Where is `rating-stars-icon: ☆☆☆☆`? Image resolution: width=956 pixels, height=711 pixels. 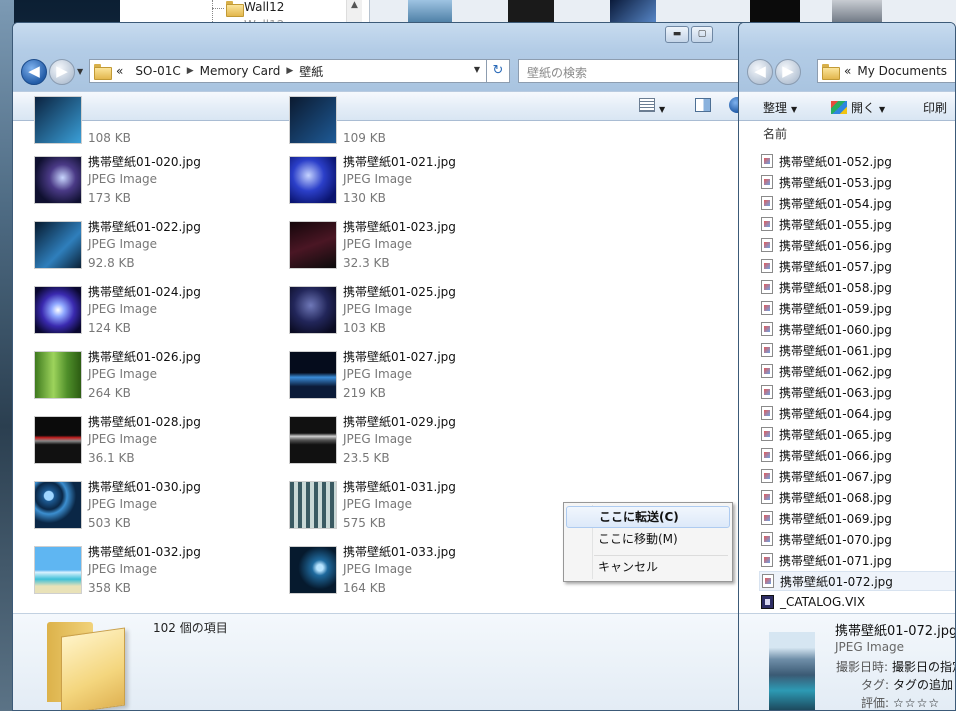 rating-stars-icon: ☆☆☆☆ is located at coordinates (916, 703).